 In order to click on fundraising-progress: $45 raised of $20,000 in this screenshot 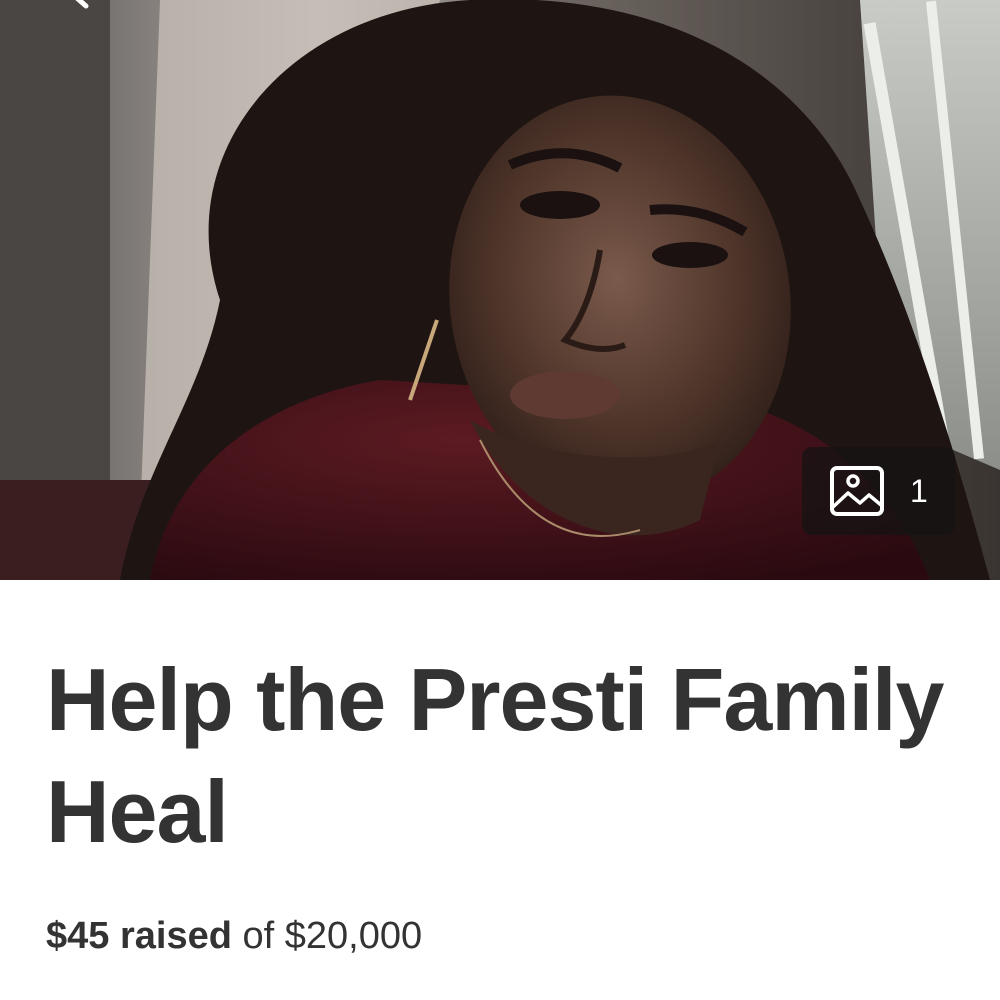, I will do `click(234, 936)`.